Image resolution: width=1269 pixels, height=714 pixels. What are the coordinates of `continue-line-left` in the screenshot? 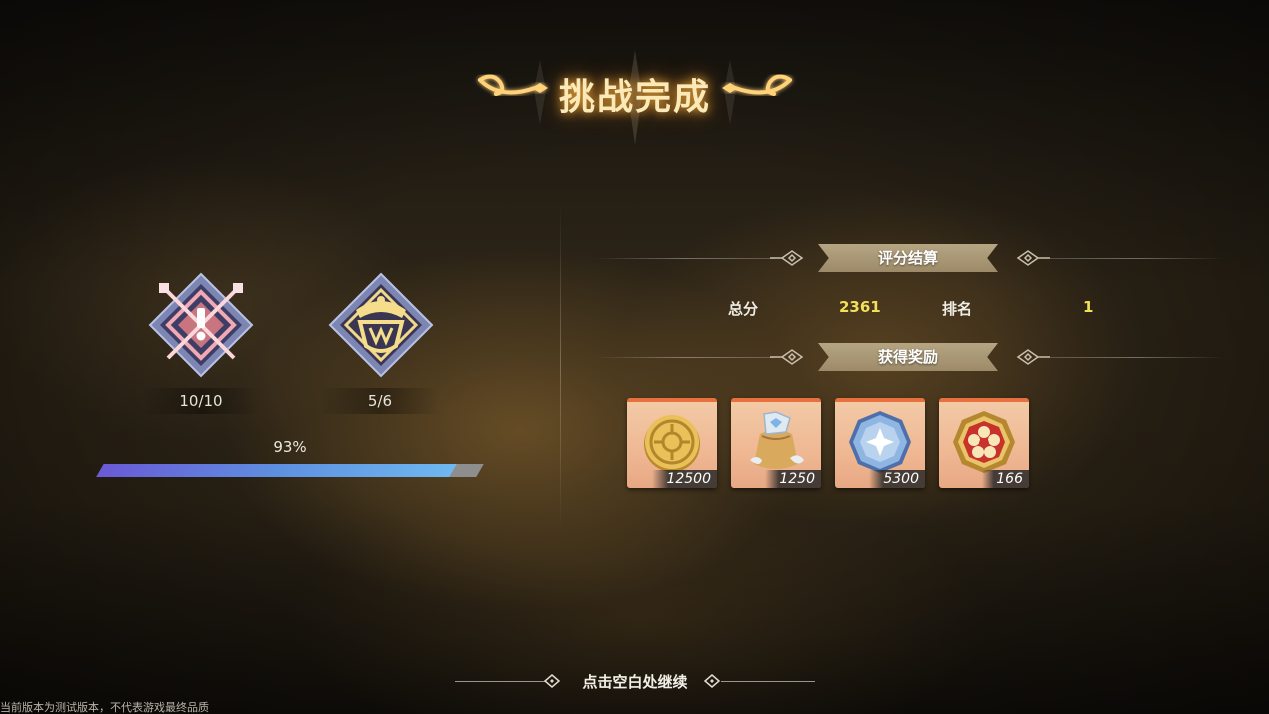 It's located at (500, 681).